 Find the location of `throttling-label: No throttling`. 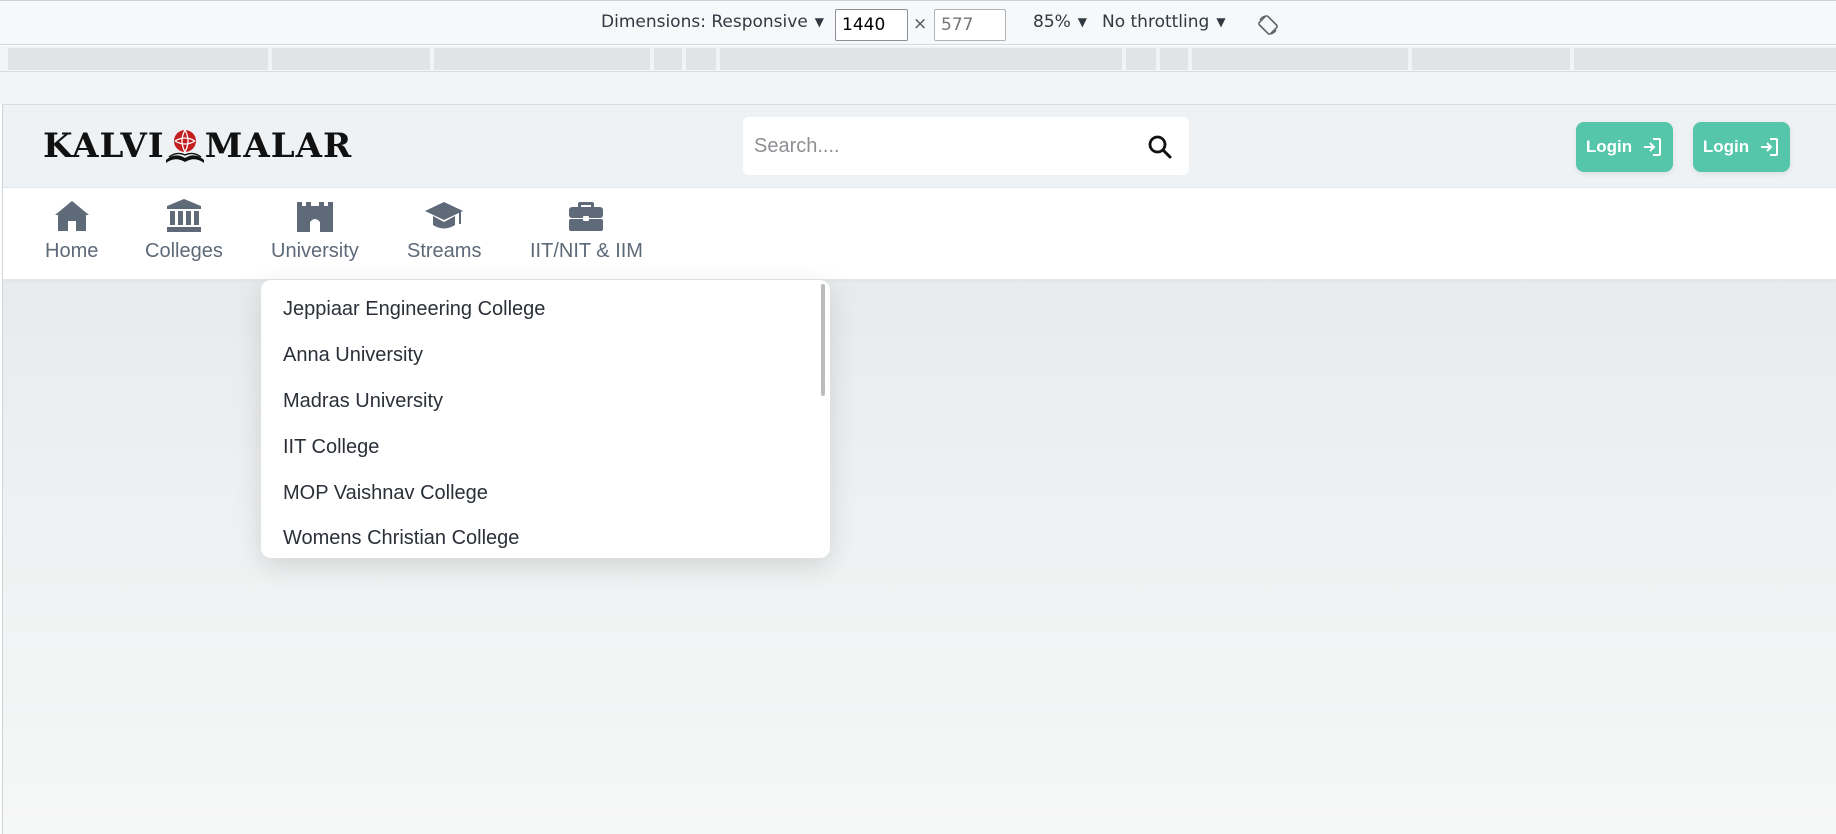

throttling-label: No throttling is located at coordinates (1156, 22).